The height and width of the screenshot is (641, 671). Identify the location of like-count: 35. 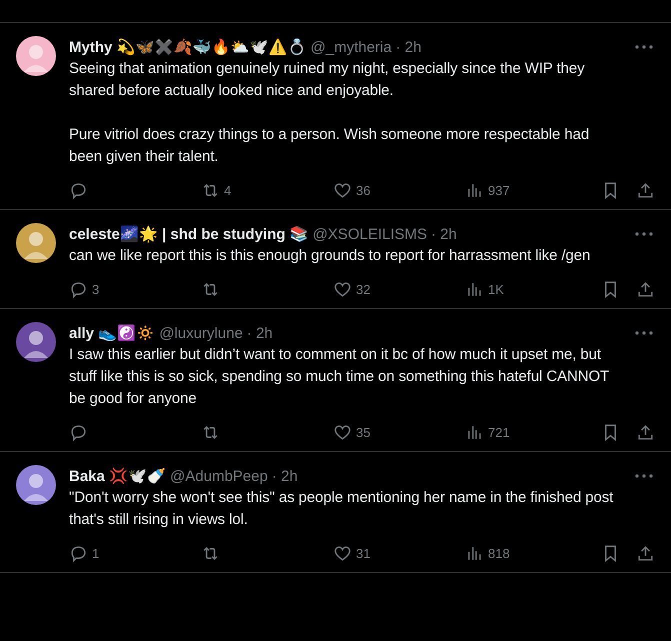
(363, 432).